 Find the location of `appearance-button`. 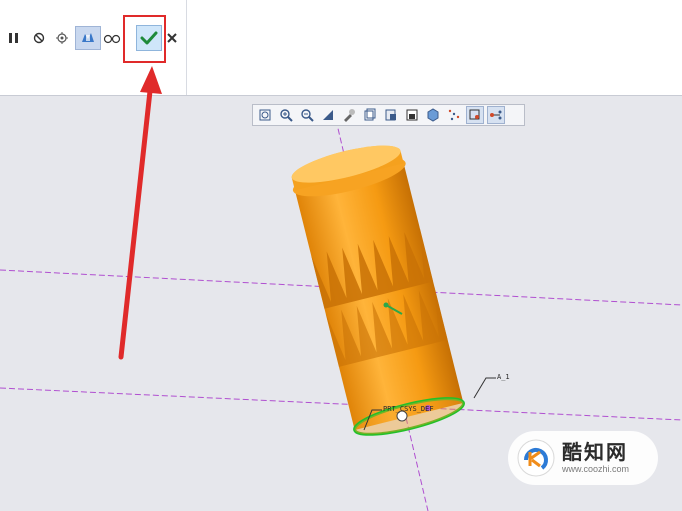

appearance-button is located at coordinates (433, 115).